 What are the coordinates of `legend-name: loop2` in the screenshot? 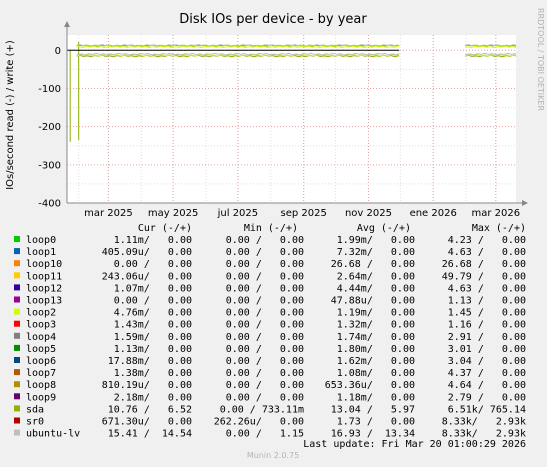 It's located at (41, 313).